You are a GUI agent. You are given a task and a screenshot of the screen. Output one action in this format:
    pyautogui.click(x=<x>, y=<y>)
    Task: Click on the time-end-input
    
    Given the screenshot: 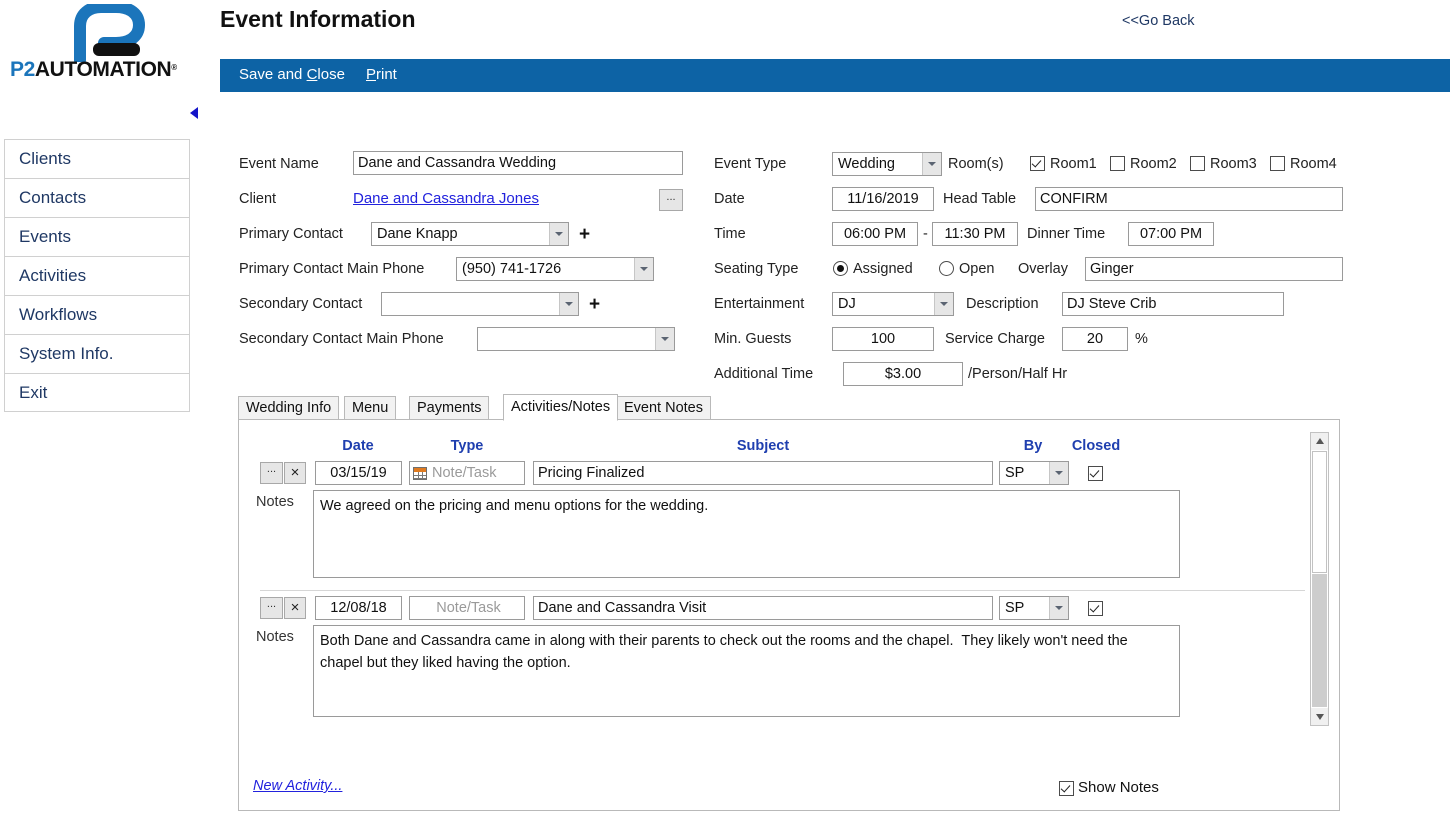 What is the action you would take?
    pyautogui.click(x=975, y=234)
    